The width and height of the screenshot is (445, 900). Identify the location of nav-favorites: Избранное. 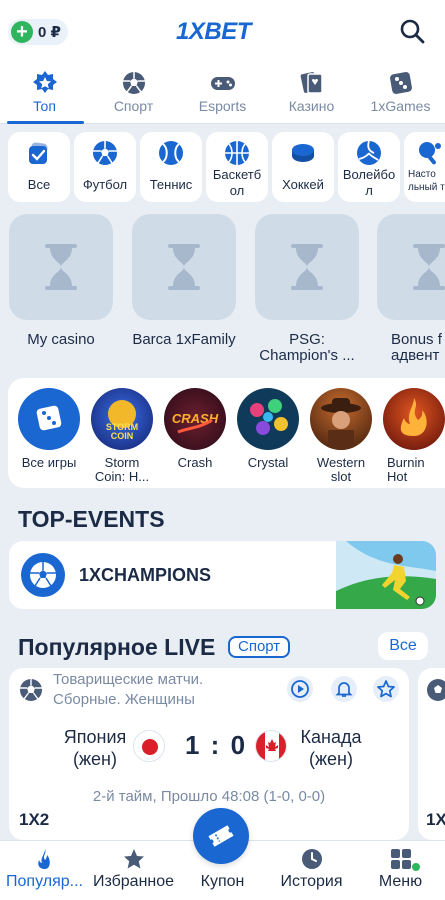
(133, 870).